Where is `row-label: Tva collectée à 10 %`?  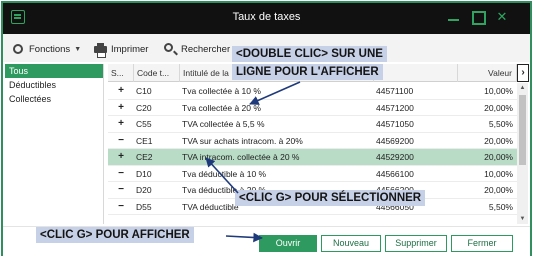
row-label: Tva collectée à 10 % is located at coordinates (221, 91).